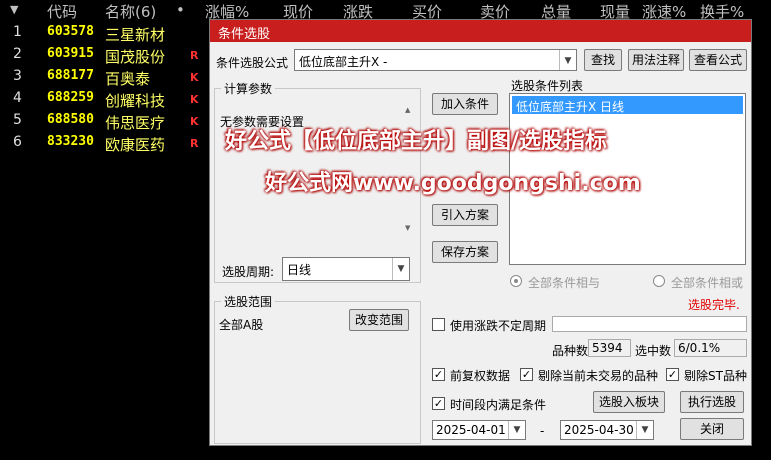 The image size is (771, 460). Describe the element at coordinates (465, 104) in the screenshot. I see `add-condition-button: 加入条件` at that location.